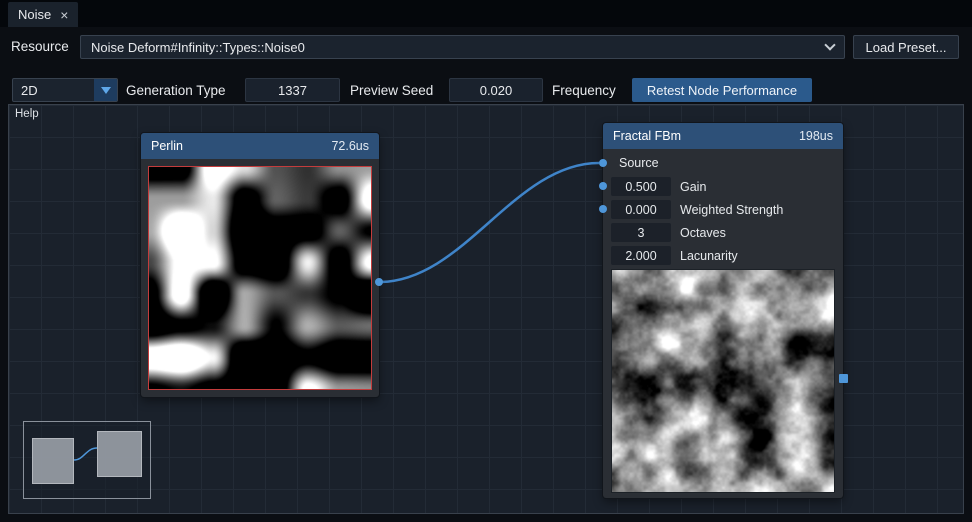 Image resolution: width=972 pixels, height=522 pixels. Describe the element at coordinates (815, 136) in the screenshot. I see `node-fbm-time: 198us` at that location.